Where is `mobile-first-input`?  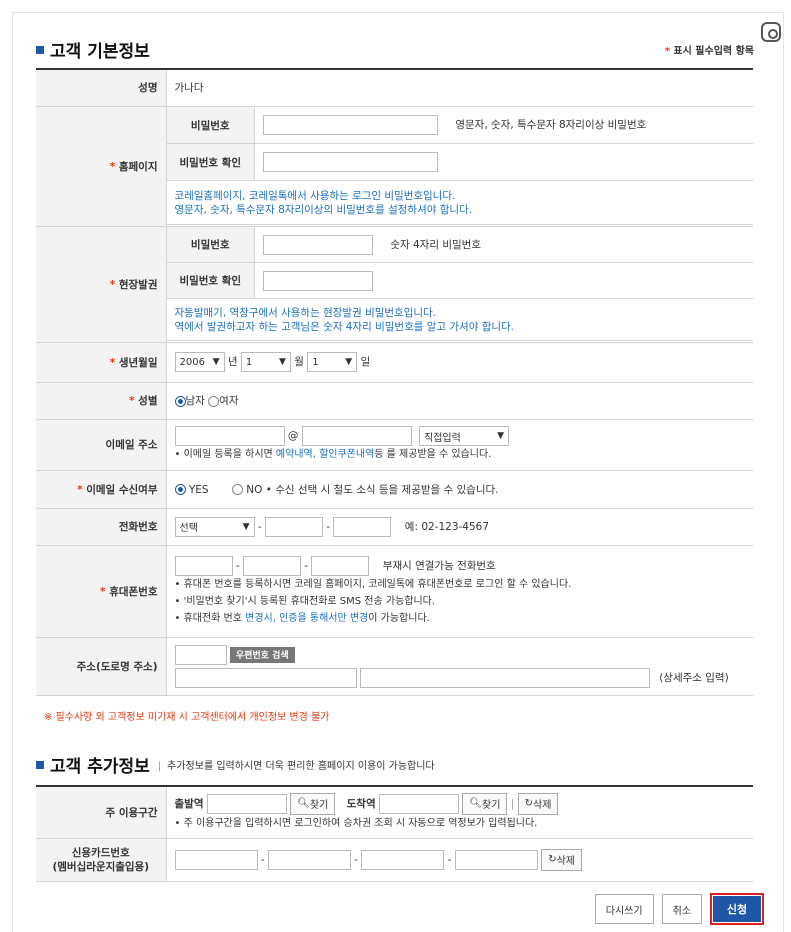
mobile-first-input is located at coordinates (203, 565).